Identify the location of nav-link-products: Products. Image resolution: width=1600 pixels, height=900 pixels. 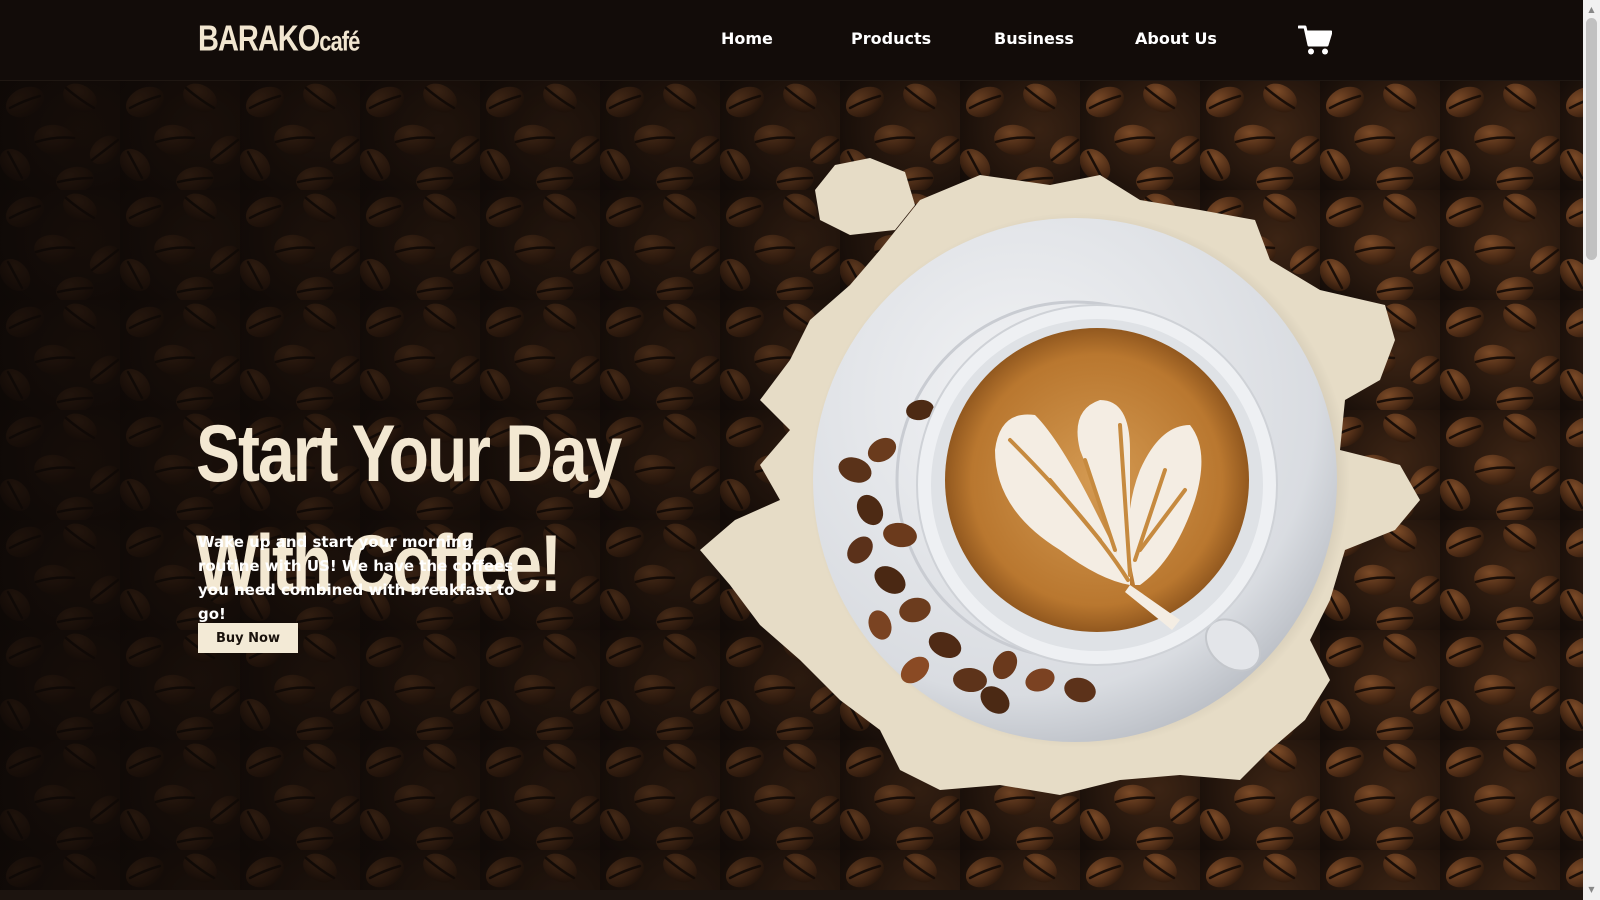
(891, 38).